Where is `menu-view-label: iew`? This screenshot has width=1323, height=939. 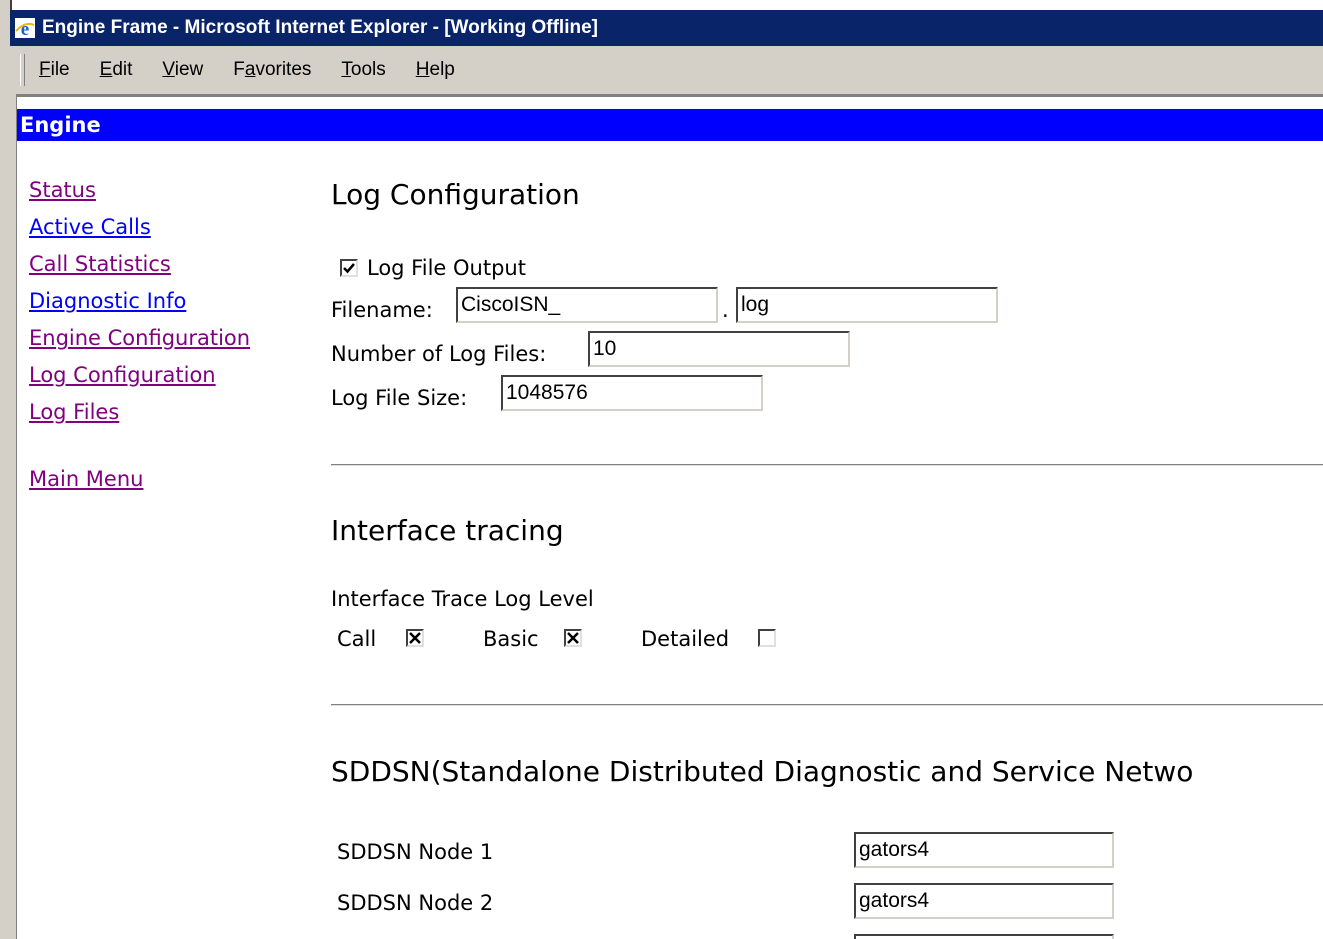
menu-view-label: iew is located at coordinates (189, 69).